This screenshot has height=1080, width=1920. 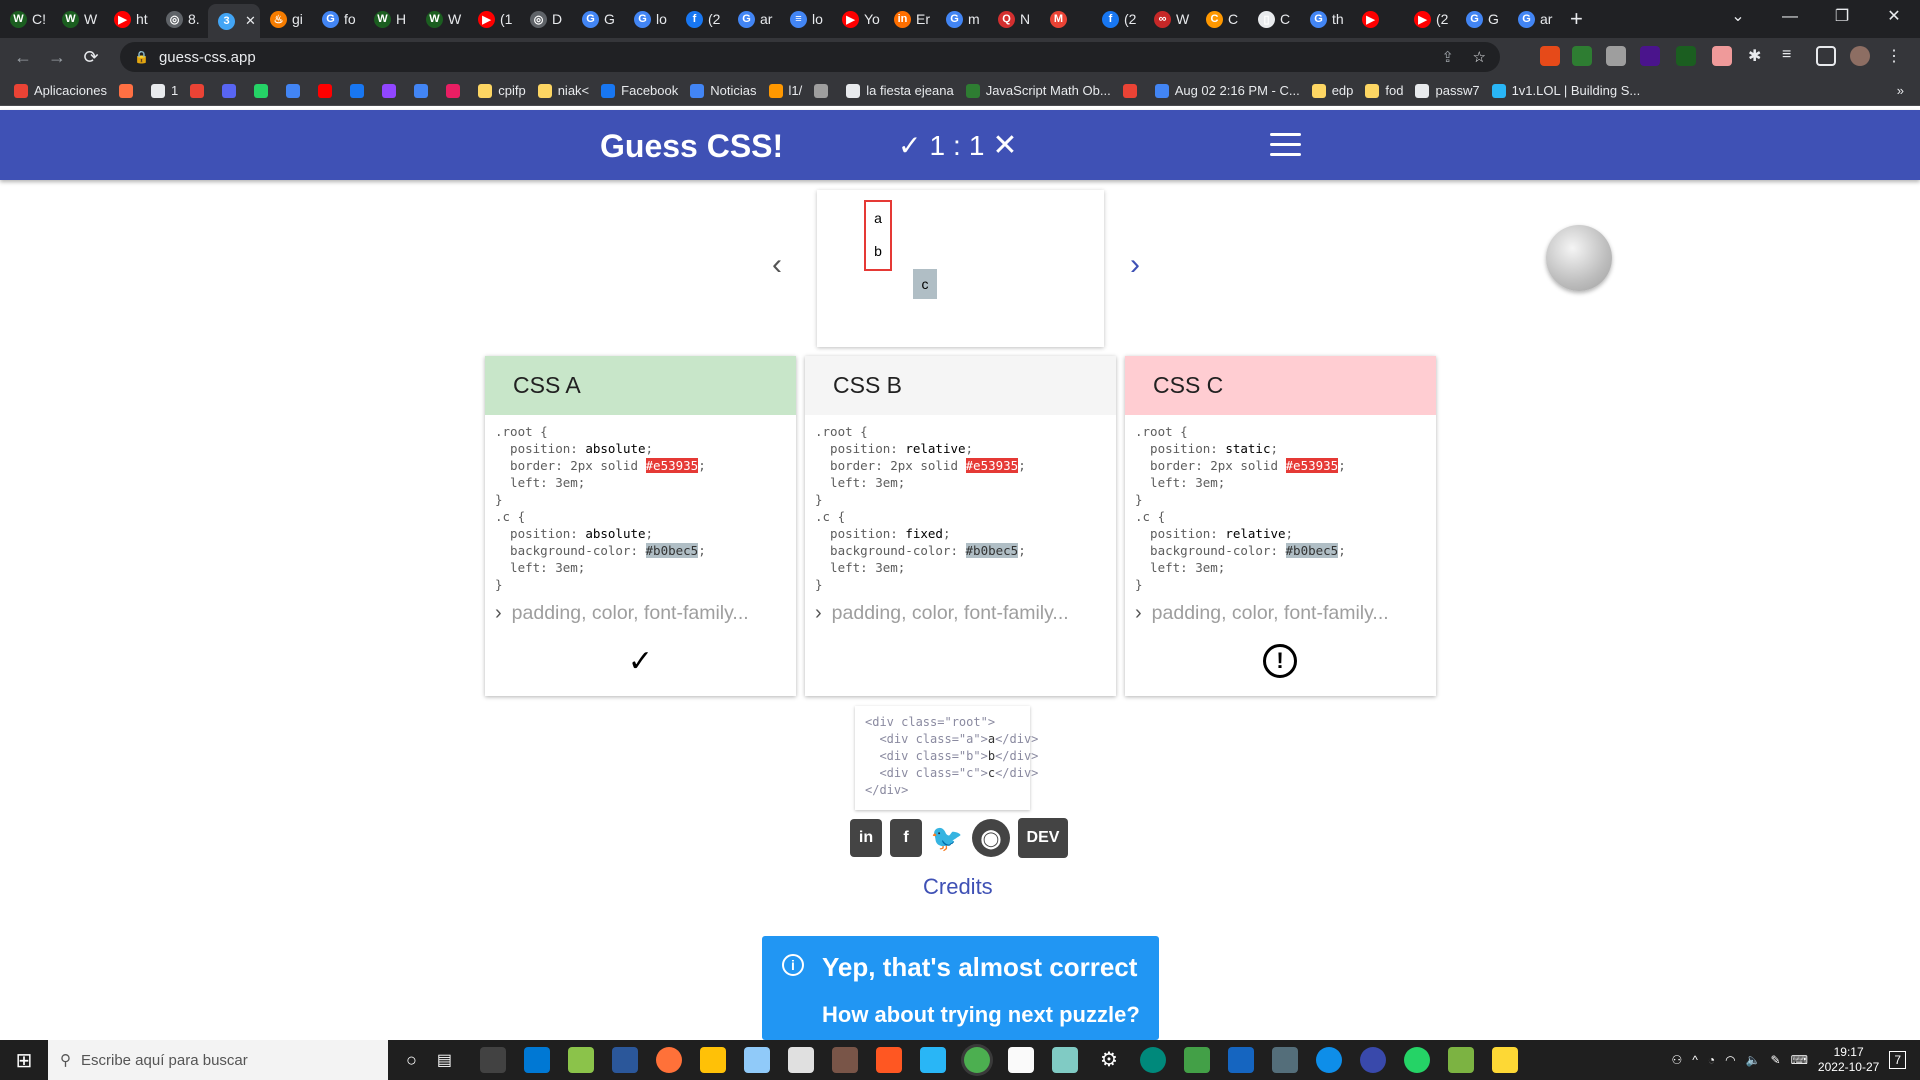 I want to click on network-icon: ◔, so click(x=1711, y=1060).